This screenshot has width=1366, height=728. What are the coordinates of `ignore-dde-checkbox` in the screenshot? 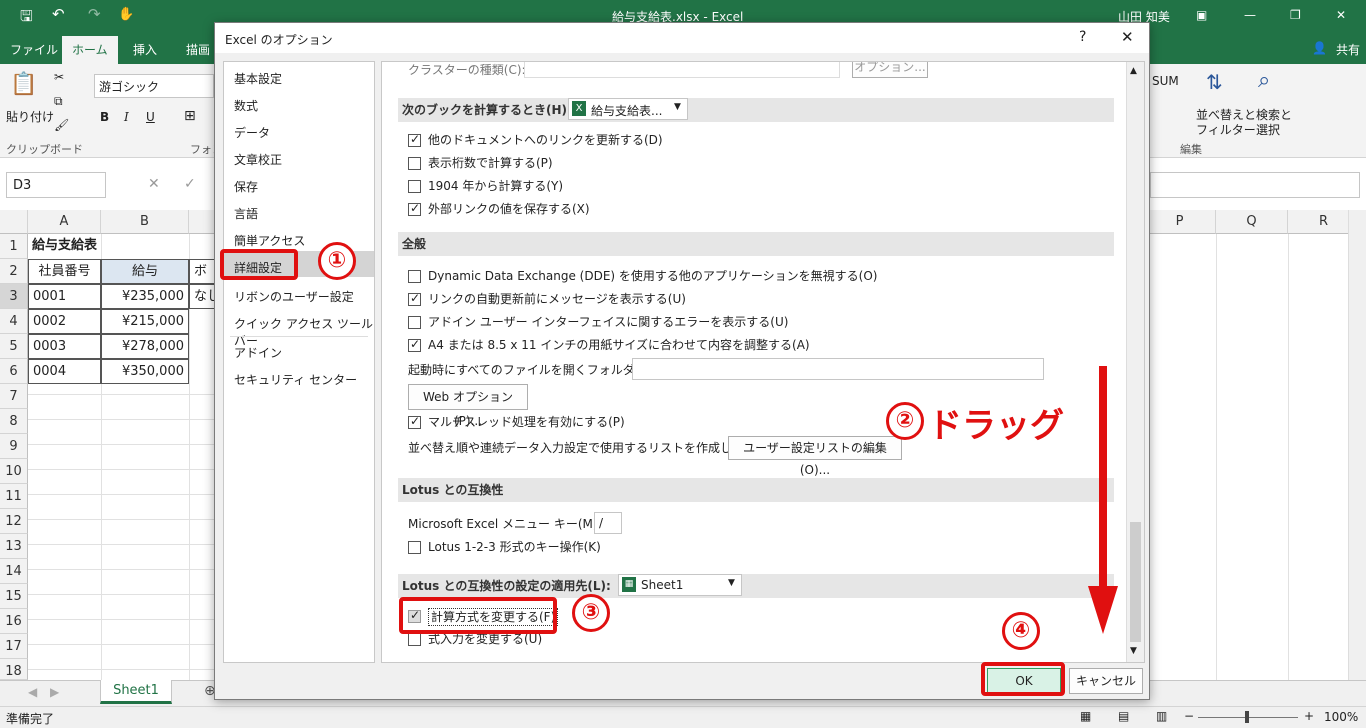 It's located at (414, 276).